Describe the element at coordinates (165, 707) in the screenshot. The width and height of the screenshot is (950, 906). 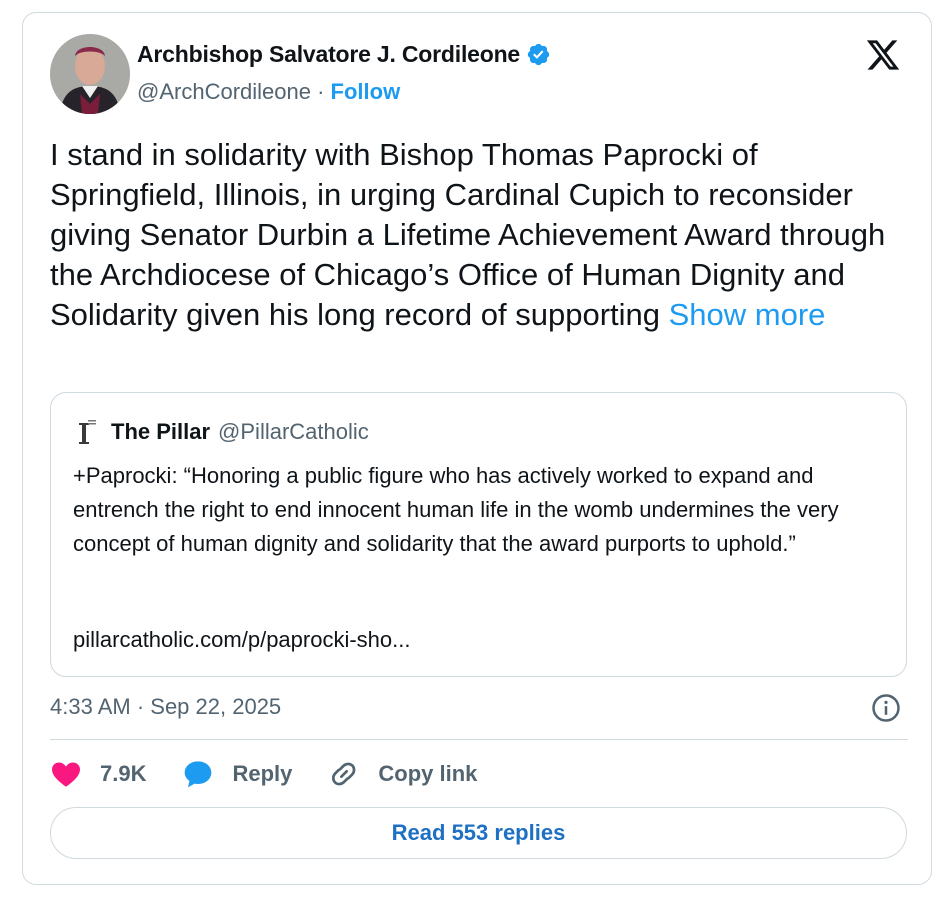
I see `tweet-timestamp: 4:33 AM · Sep 22, 2025` at that location.